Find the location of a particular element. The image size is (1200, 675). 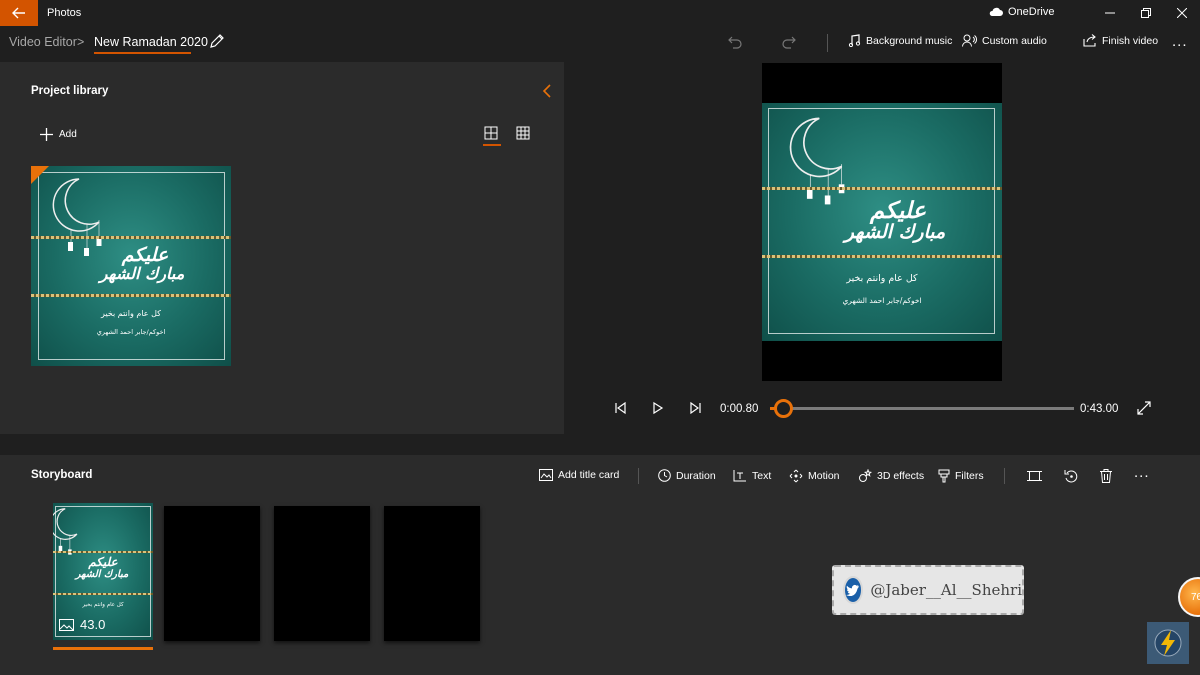

lightning-app-icon is located at coordinates (1168, 643).